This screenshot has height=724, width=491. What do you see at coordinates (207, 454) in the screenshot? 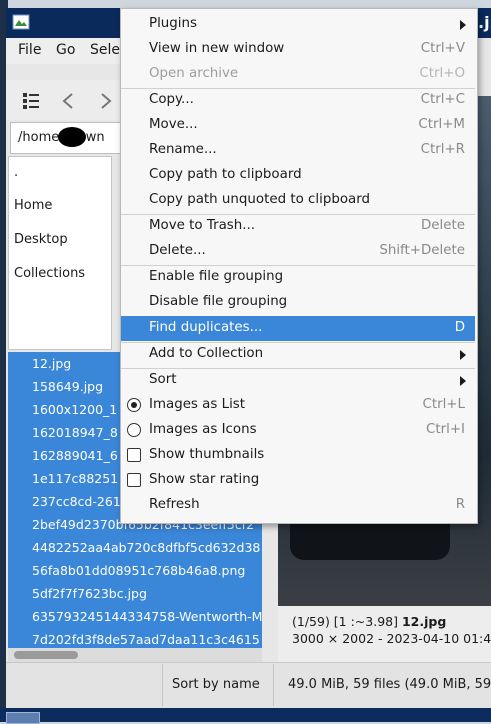
I see `menu-item-label: Show thumbnails` at bounding box center [207, 454].